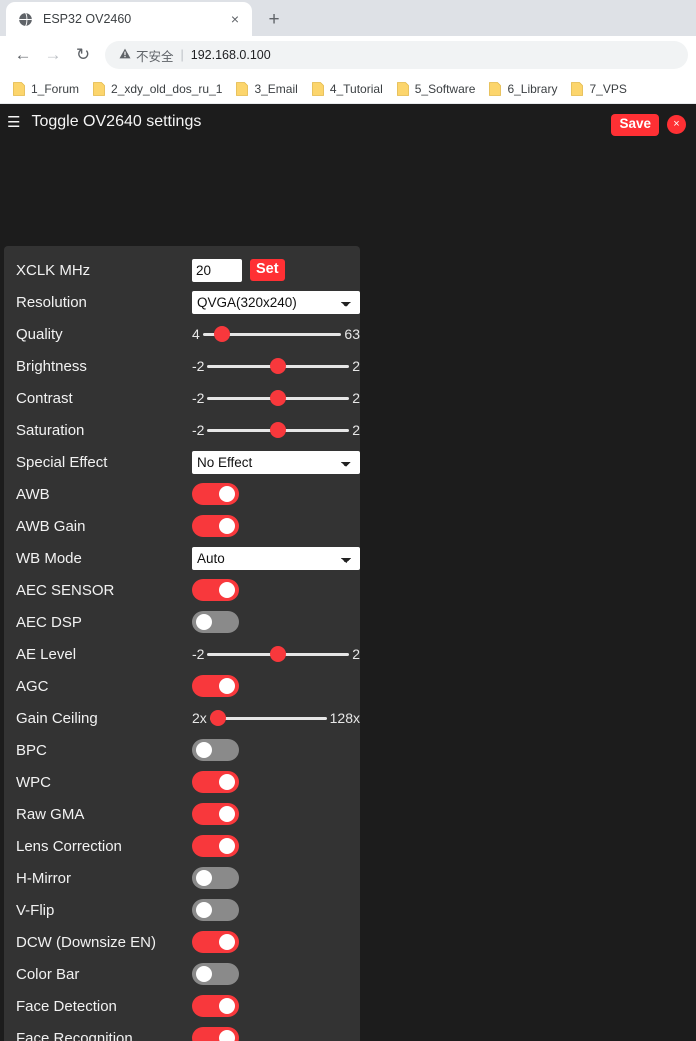 This screenshot has height=1041, width=696. I want to click on slider-max-label: 2, so click(356, 430).